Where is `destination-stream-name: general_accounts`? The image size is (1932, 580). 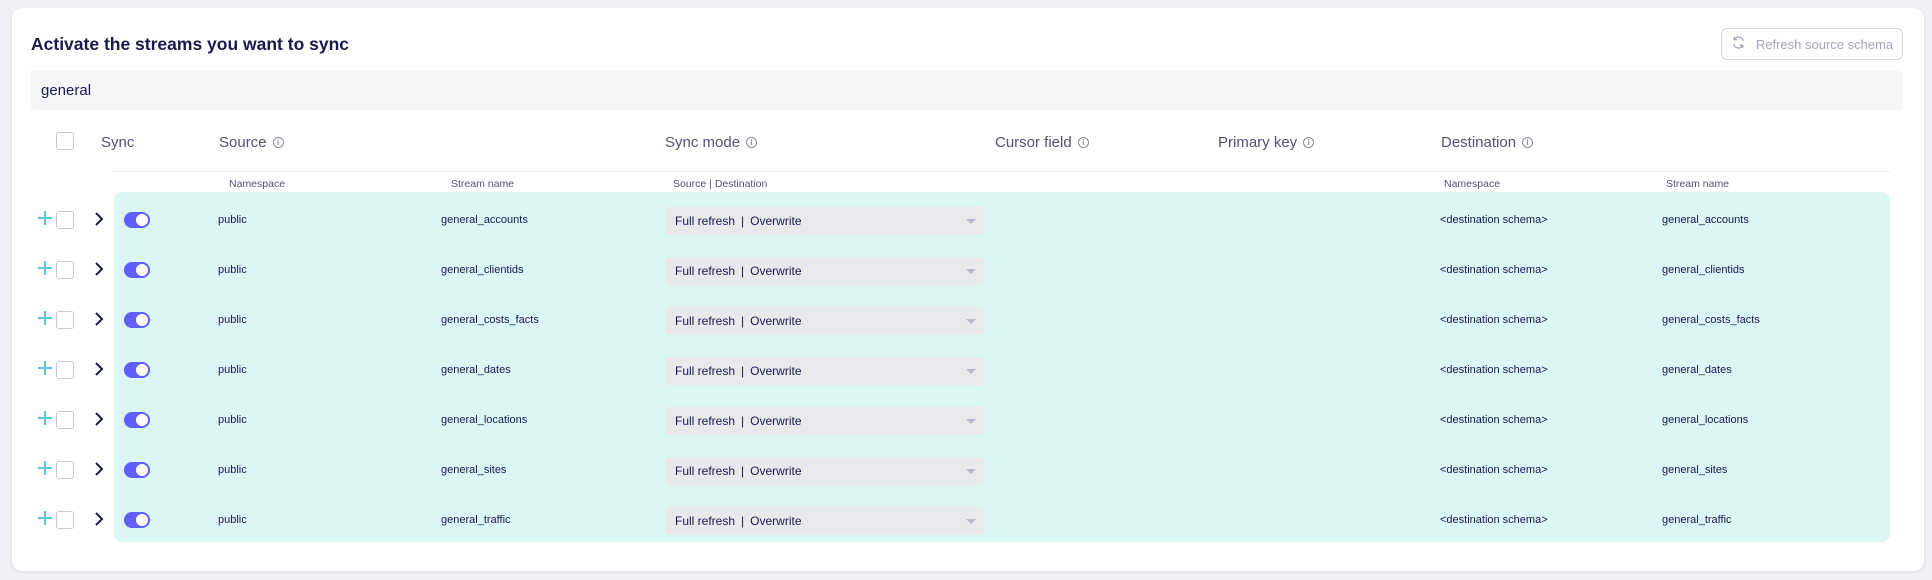
destination-stream-name: general_accounts is located at coordinates (1705, 220).